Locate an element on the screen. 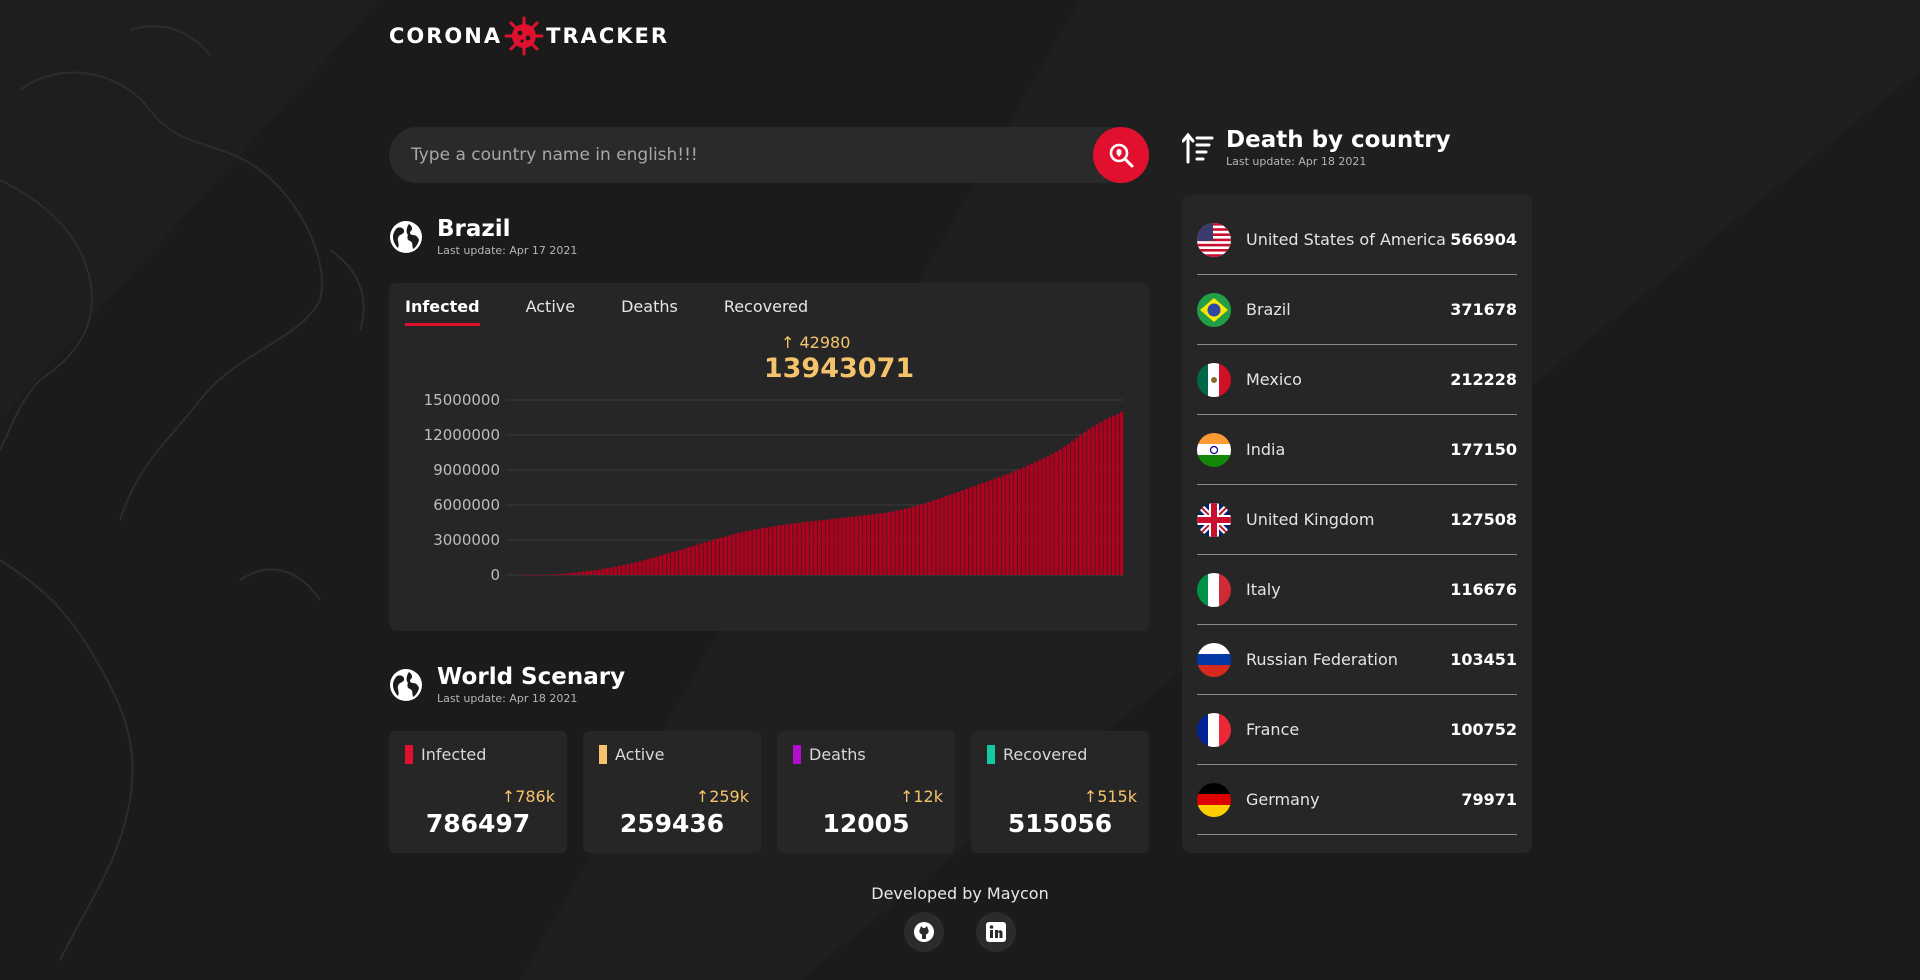  list-item: France 100752 is located at coordinates (1357, 730).